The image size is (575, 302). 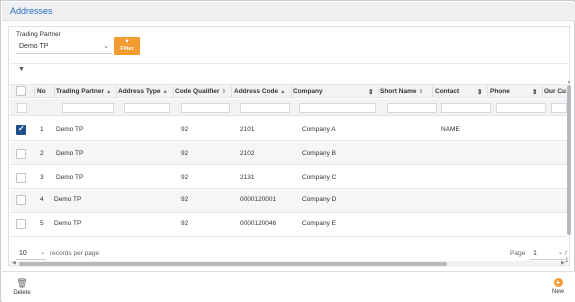 I want to click on trading-partner-label: Trading Partner, so click(x=38, y=34).